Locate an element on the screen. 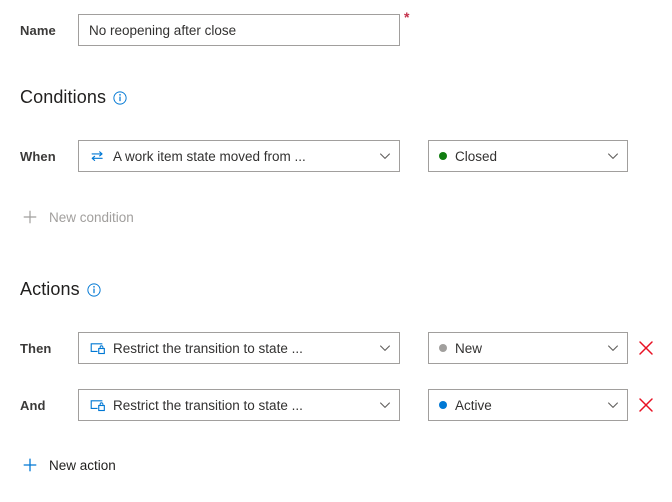 This screenshot has width=672, height=502. name-row: Name is located at coordinates (210, 30).